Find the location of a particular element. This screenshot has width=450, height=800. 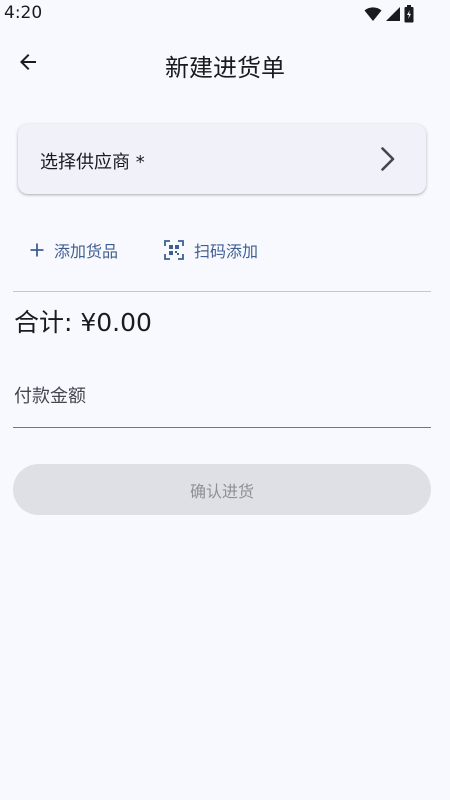

divider is located at coordinates (222, 291).